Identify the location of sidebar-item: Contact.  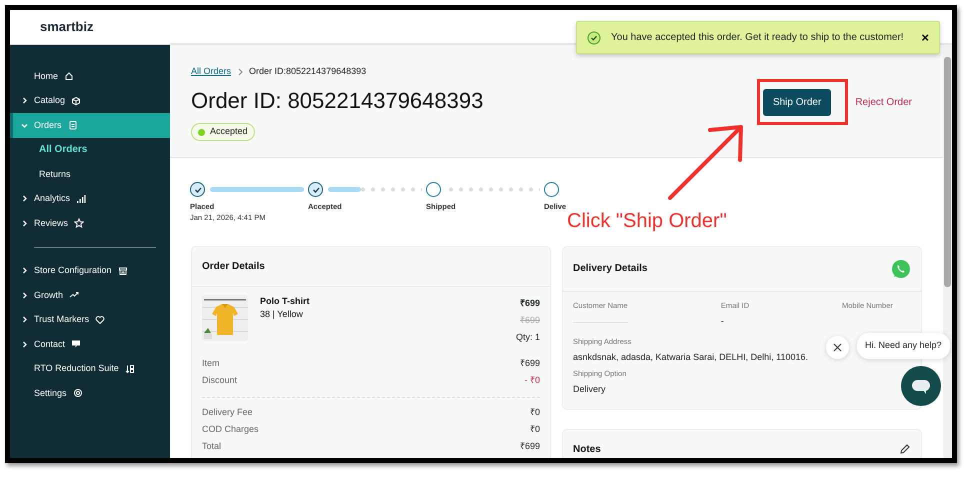
(90, 344).